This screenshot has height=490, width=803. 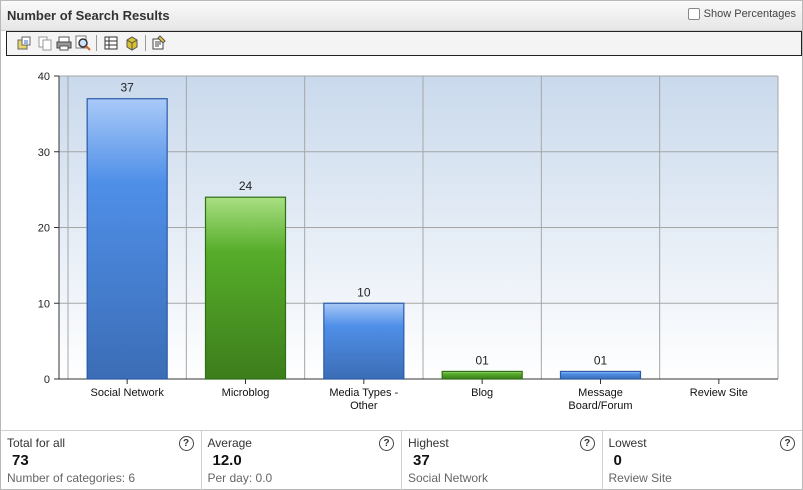 I want to click on 3d-view-icon, so click(x=132, y=43).